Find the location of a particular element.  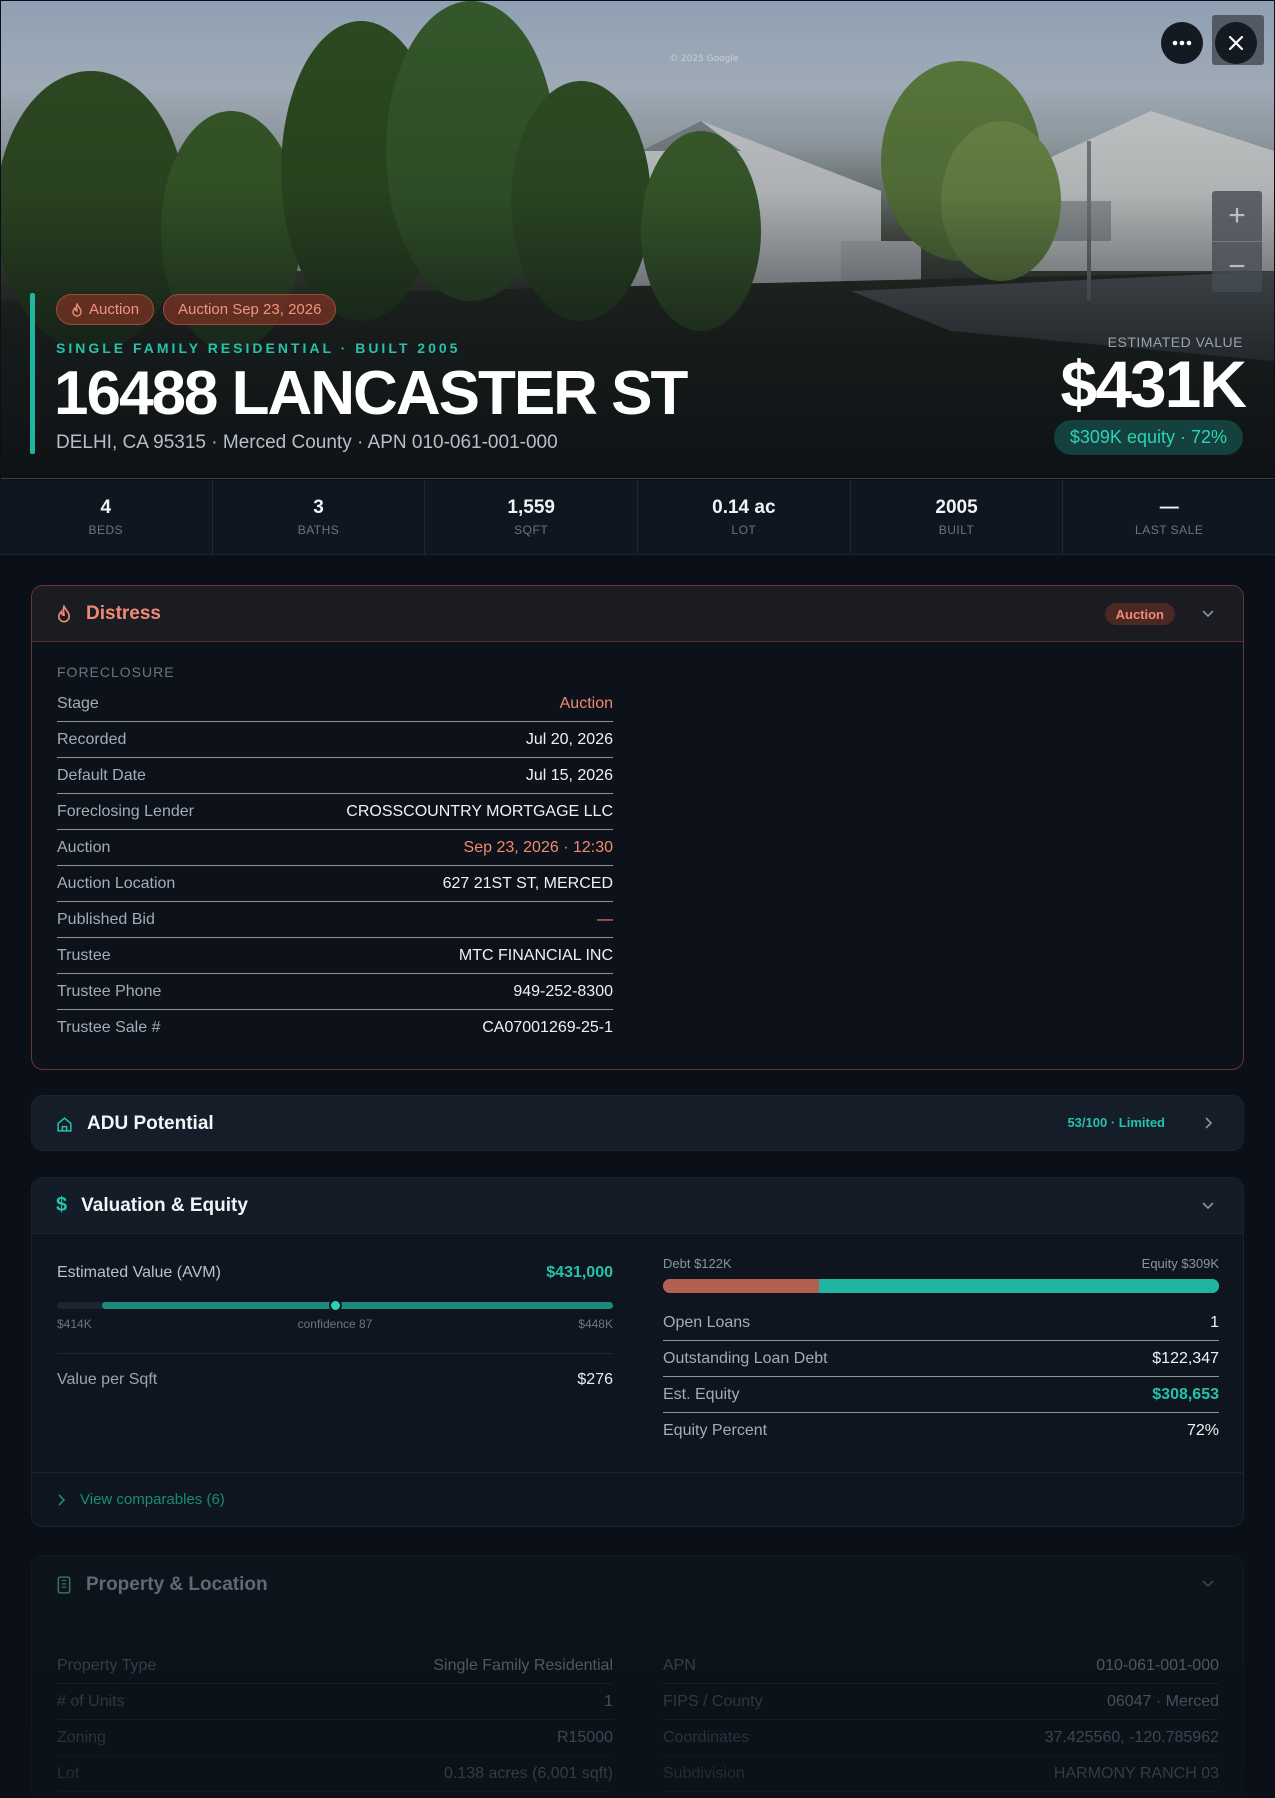

debt-label: Debt $122K is located at coordinates (697, 1263).